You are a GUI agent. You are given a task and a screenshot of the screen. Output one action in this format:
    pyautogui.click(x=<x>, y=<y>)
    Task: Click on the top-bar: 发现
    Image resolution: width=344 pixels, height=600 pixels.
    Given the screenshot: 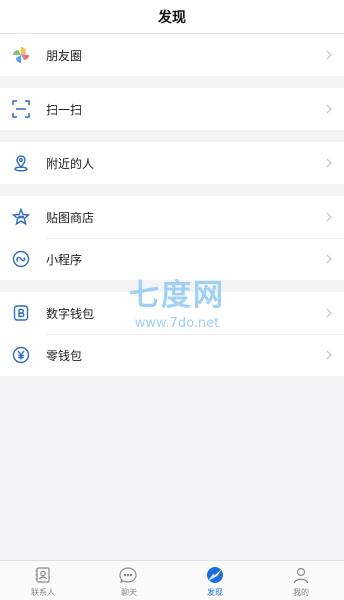 What is the action you would take?
    pyautogui.click(x=172, y=17)
    